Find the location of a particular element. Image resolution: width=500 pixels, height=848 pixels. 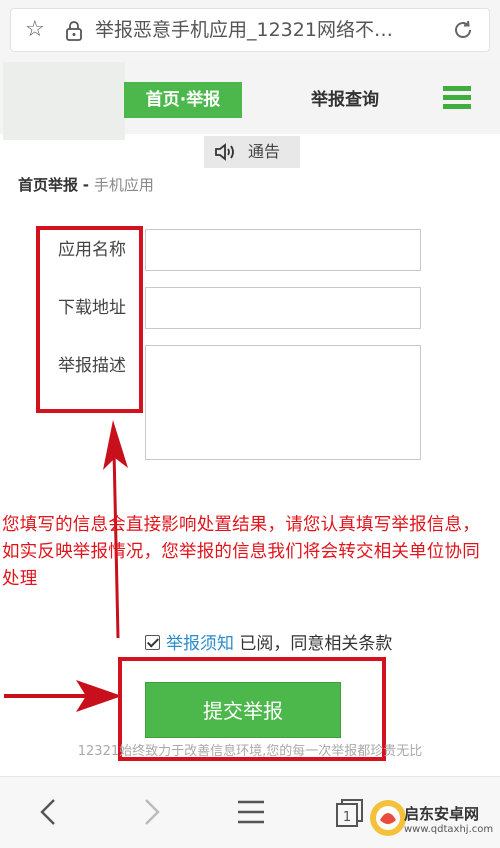

tab-count: 1 is located at coordinates (347, 817).